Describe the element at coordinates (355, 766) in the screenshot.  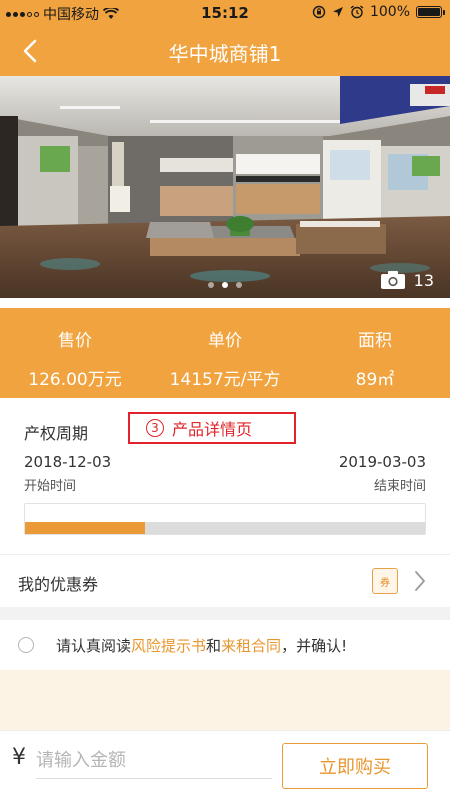
I see `buy-now-button: 立即购买` at that location.